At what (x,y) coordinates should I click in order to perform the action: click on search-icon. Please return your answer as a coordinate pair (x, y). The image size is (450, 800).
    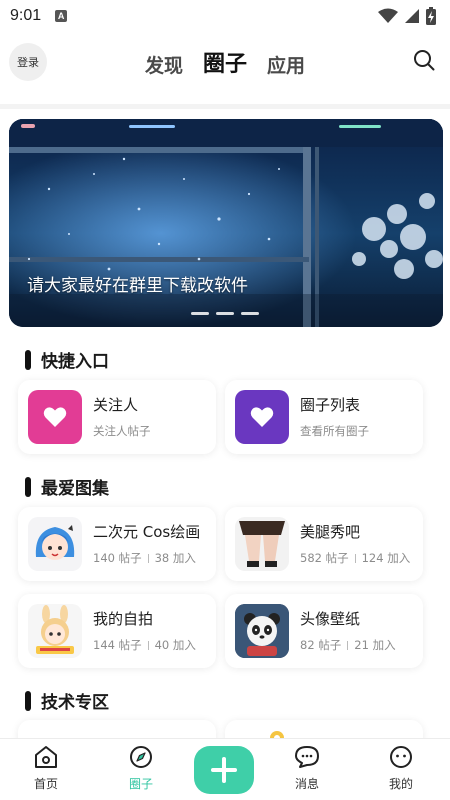
    Looking at the image, I should click on (424, 60).